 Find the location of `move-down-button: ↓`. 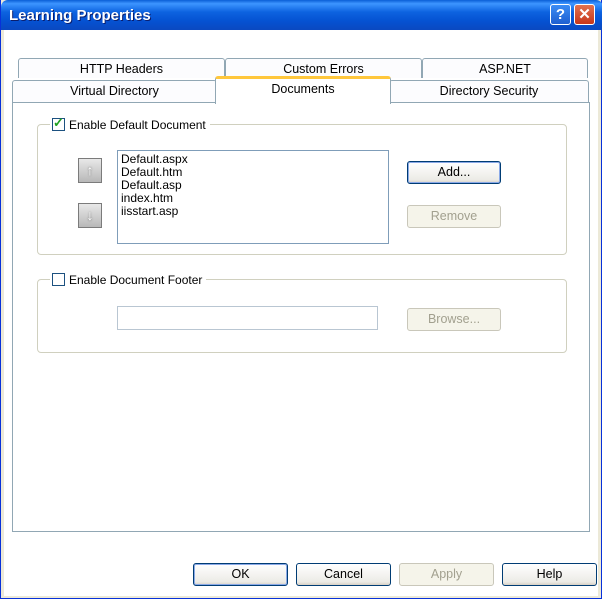

move-down-button: ↓ is located at coordinates (90, 215).